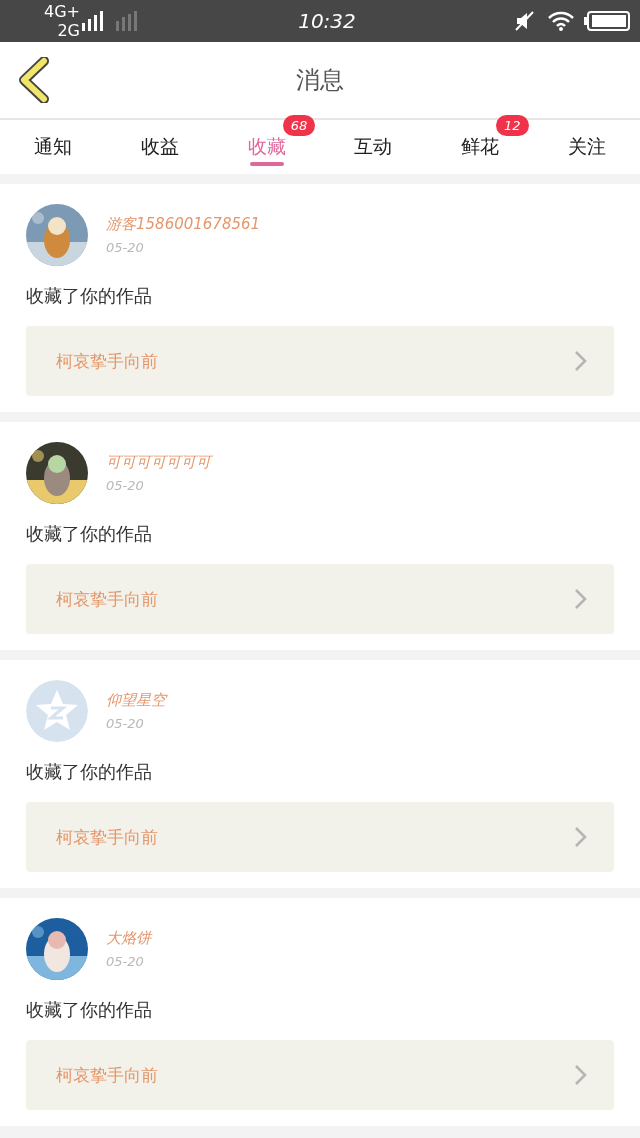 The image size is (640, 1138). Describe the element at coordinates (128, 938) in the screenshot. I see `user-name: 大烙饼` at that location.